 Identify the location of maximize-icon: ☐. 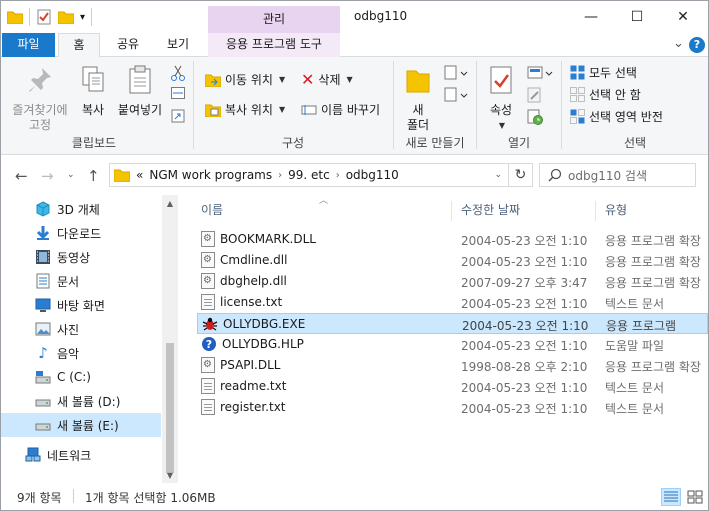
(637, 17).